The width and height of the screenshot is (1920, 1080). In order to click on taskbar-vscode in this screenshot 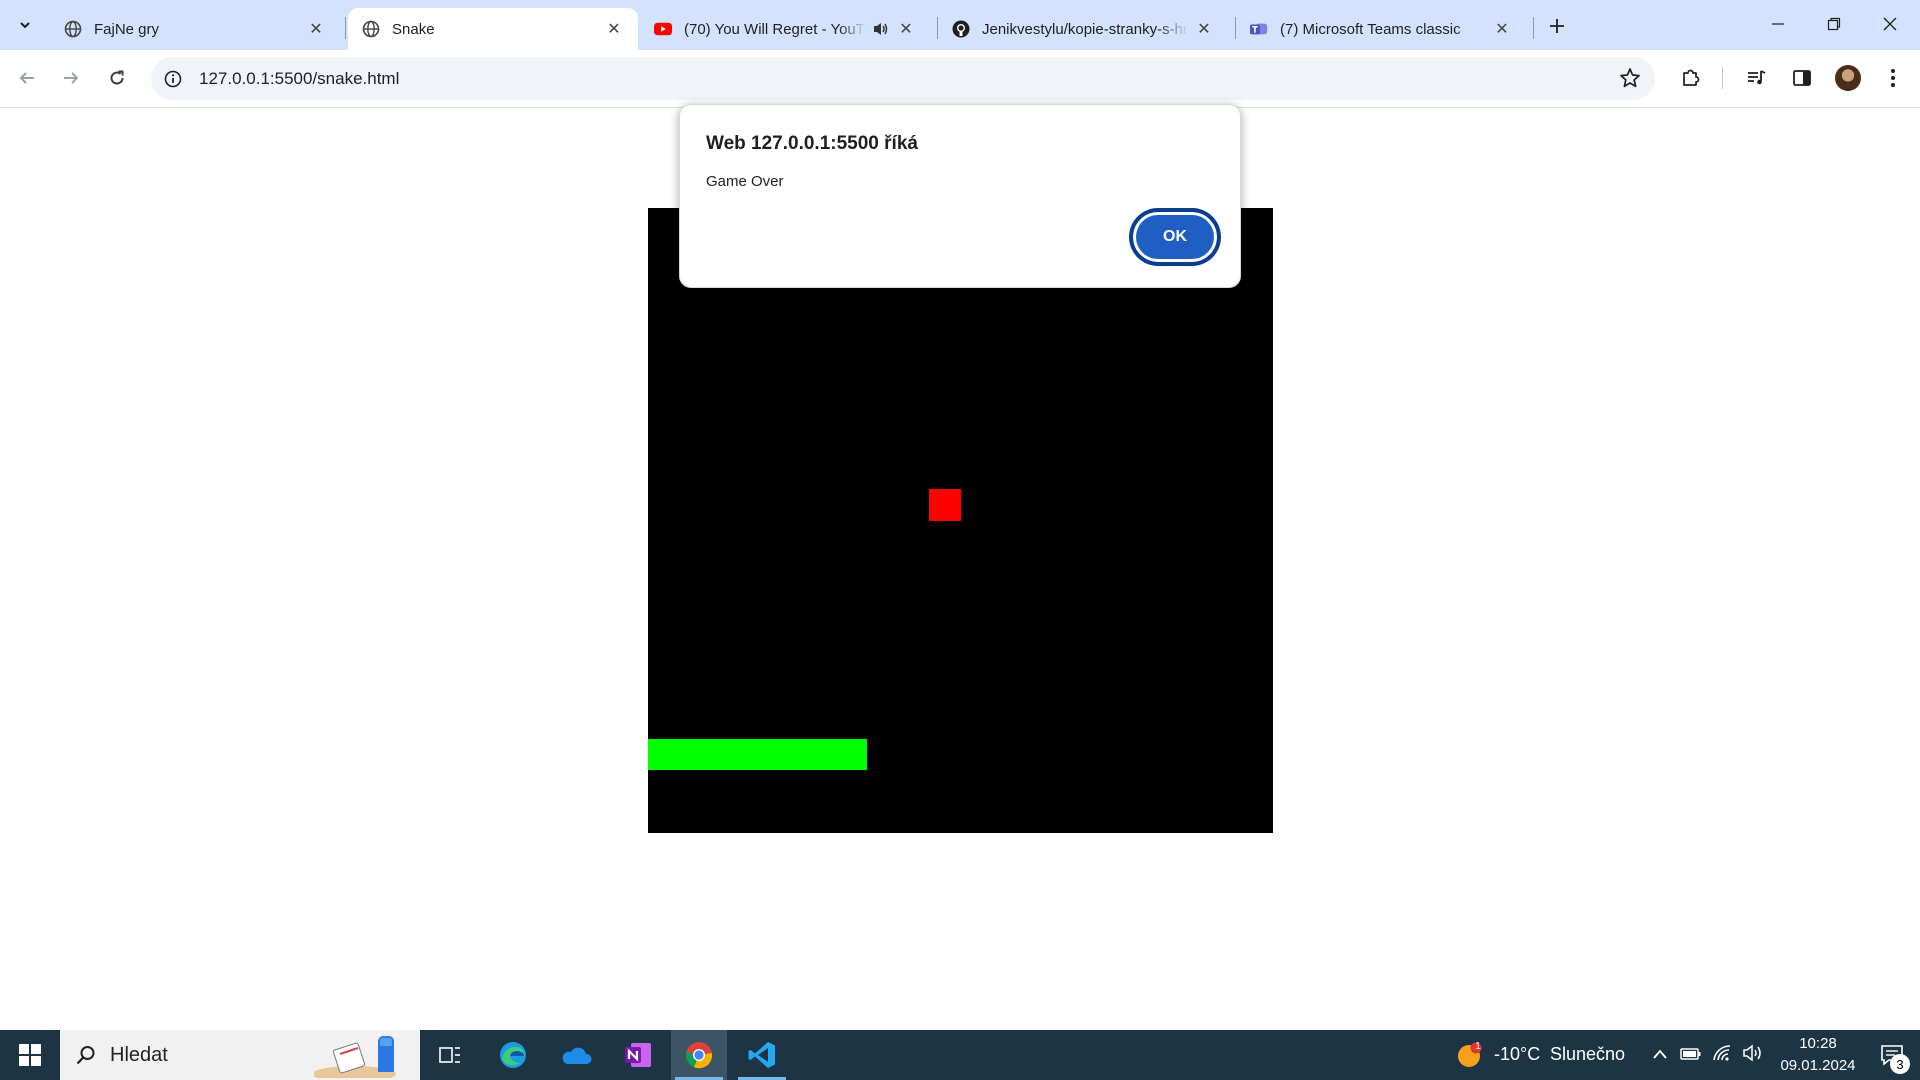, I will do `click(762, 1055)`.